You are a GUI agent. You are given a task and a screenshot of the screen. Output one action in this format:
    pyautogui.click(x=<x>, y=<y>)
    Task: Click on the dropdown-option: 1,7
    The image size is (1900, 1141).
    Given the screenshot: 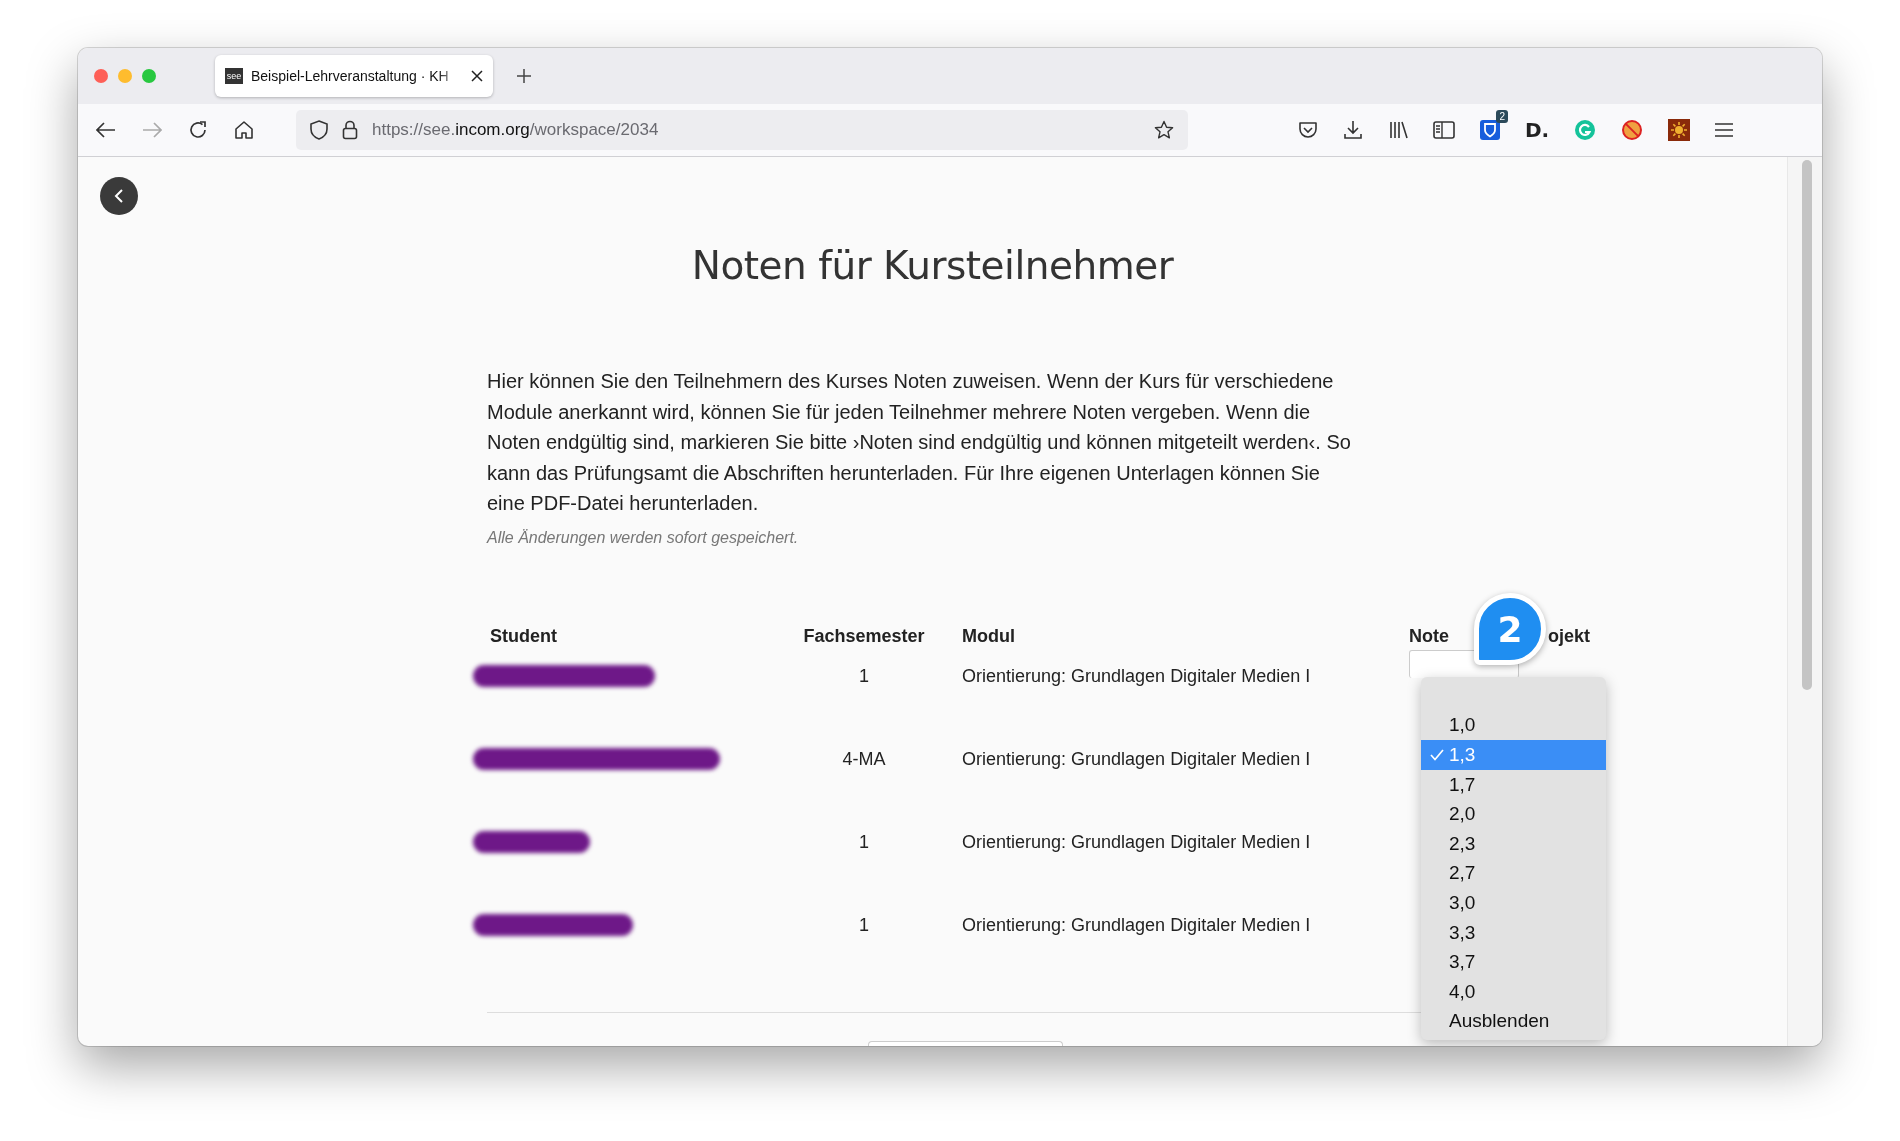 What is the action you would take?
    pyautogui.click(x=1513, y=784)
    